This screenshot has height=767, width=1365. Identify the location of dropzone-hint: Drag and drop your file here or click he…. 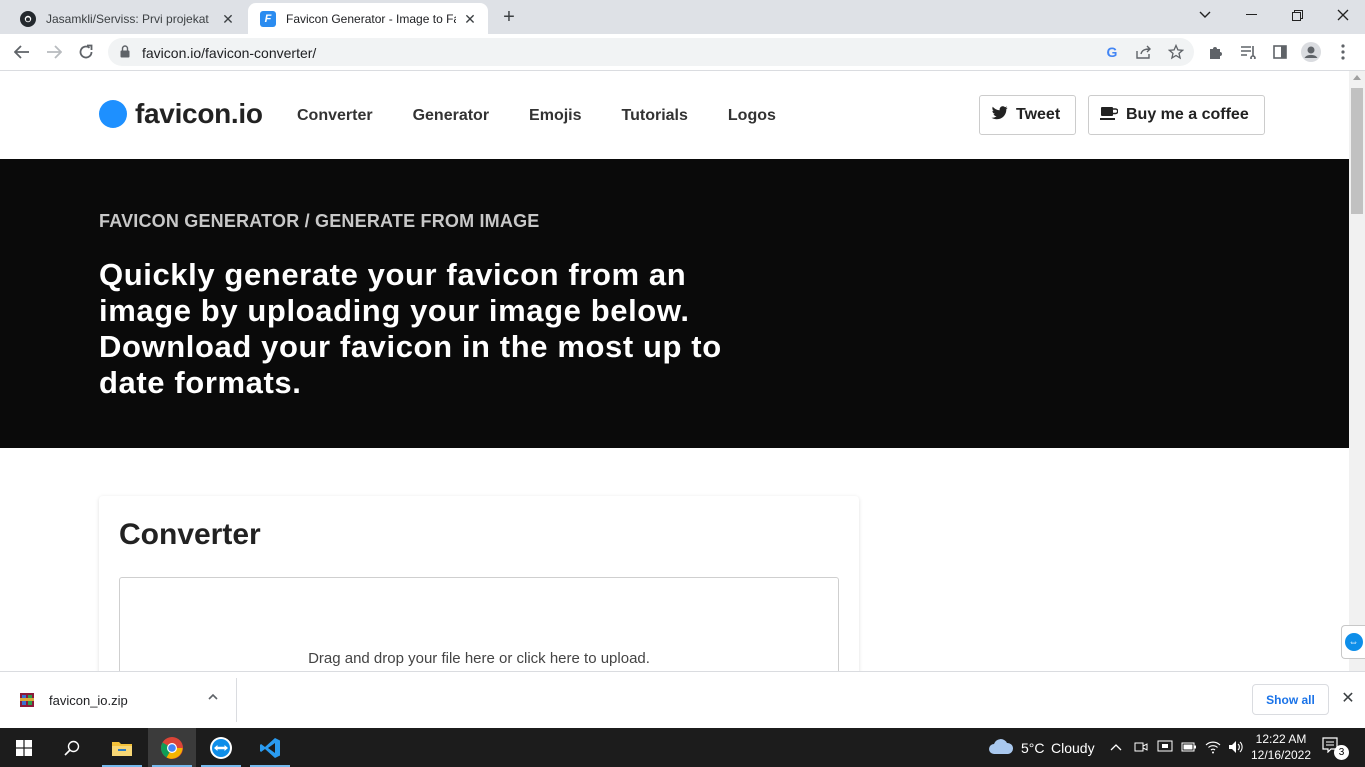
(479, 658).